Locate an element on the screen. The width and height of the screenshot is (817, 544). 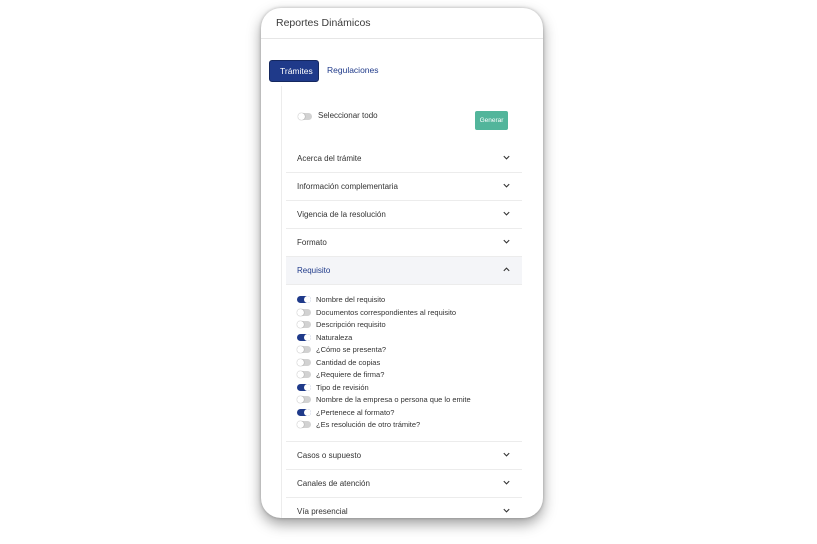
option-label: Descripción requisito is located at coordinates (351, 324).